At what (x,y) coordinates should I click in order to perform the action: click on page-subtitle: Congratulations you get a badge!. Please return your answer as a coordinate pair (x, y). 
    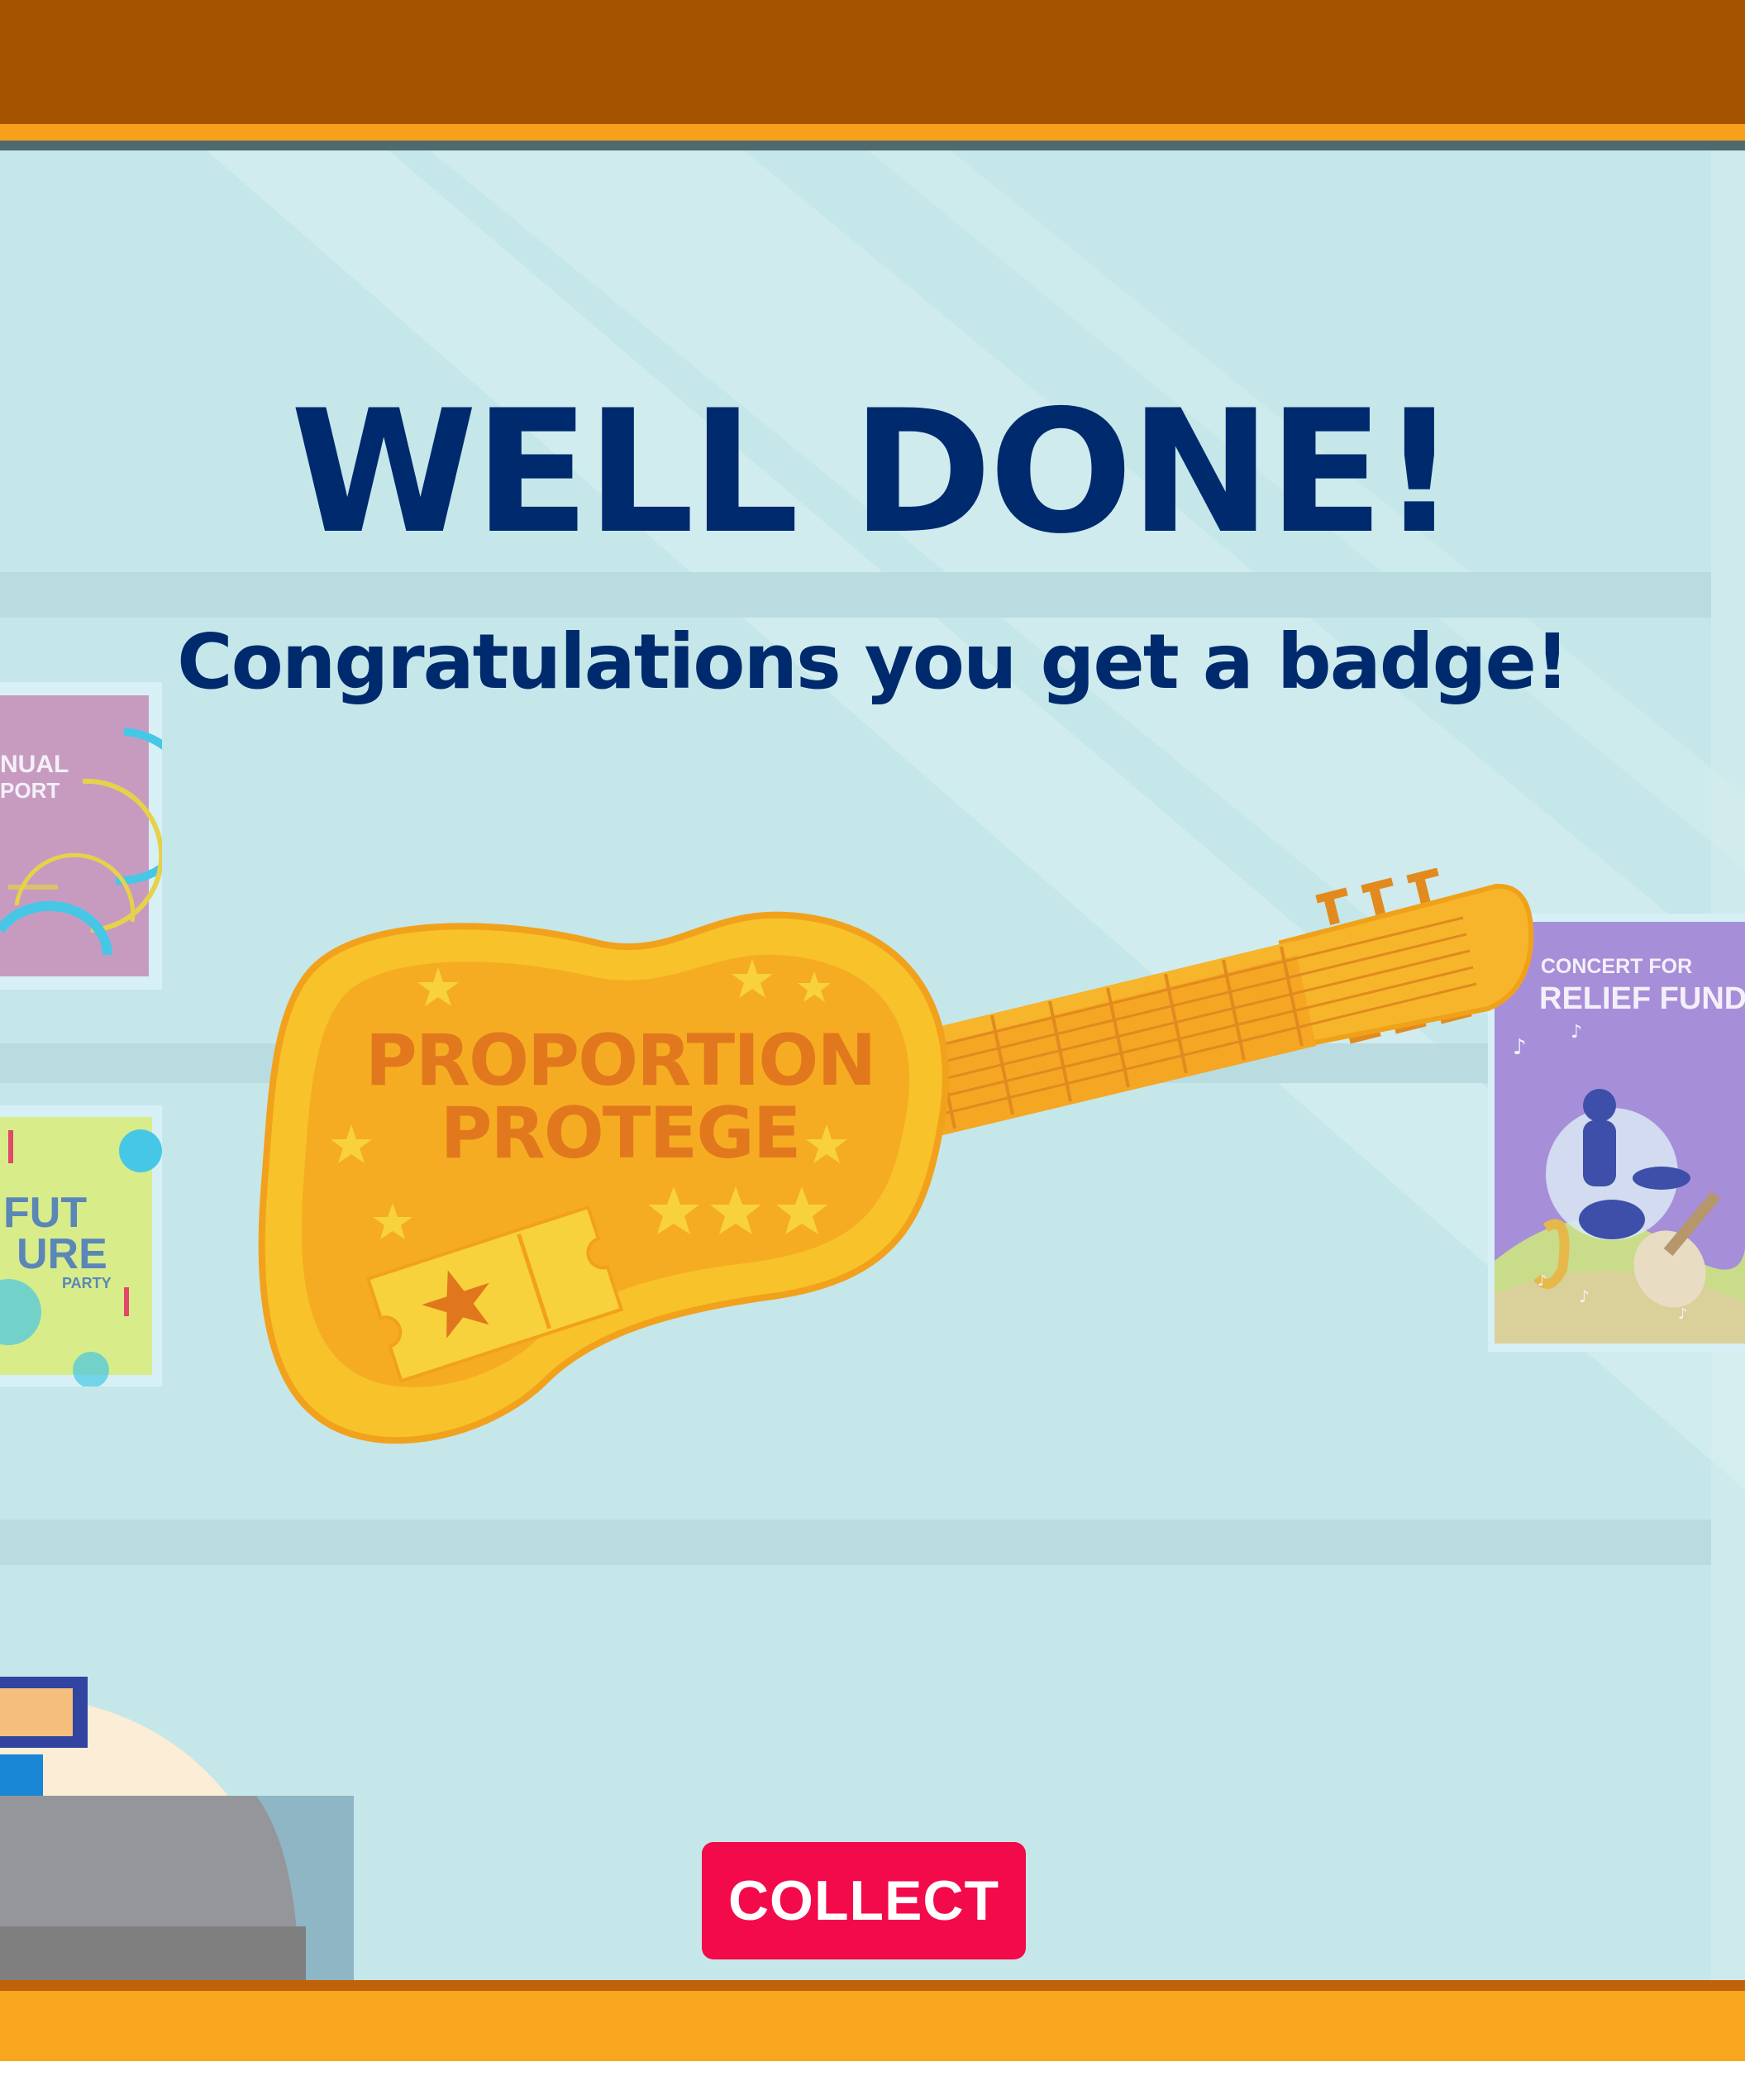
    Looking at the image, I should click on (873, 662).